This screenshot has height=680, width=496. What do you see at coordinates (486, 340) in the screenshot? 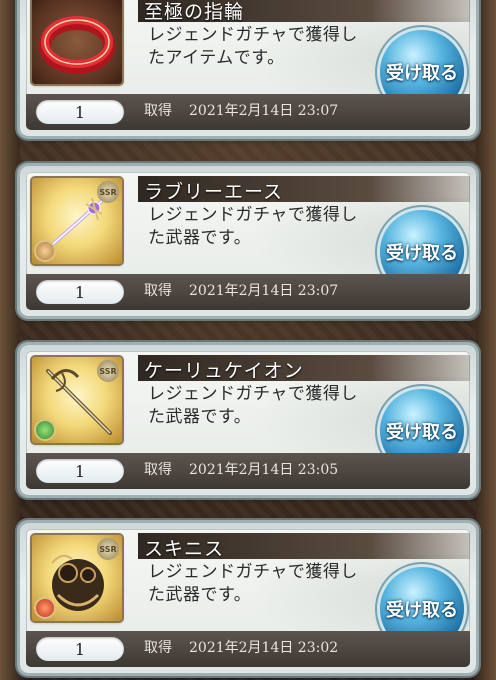
I see `right-frame` at bounding box center [486, 340].